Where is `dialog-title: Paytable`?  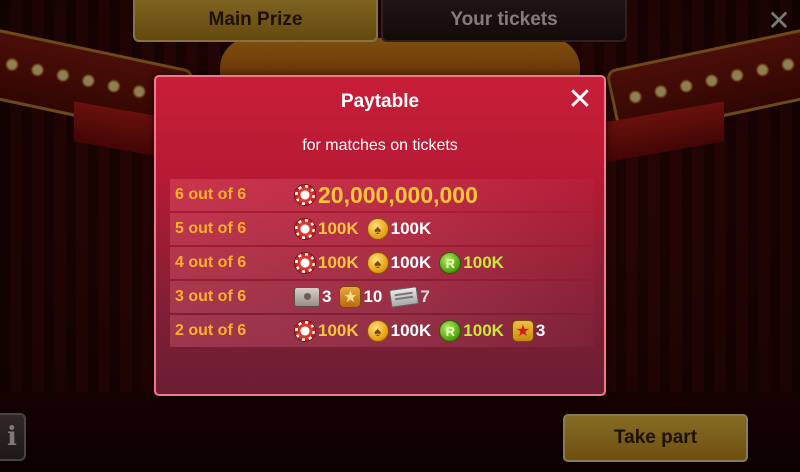
dialog-title: Paytable is located at coordinates (380, 101).